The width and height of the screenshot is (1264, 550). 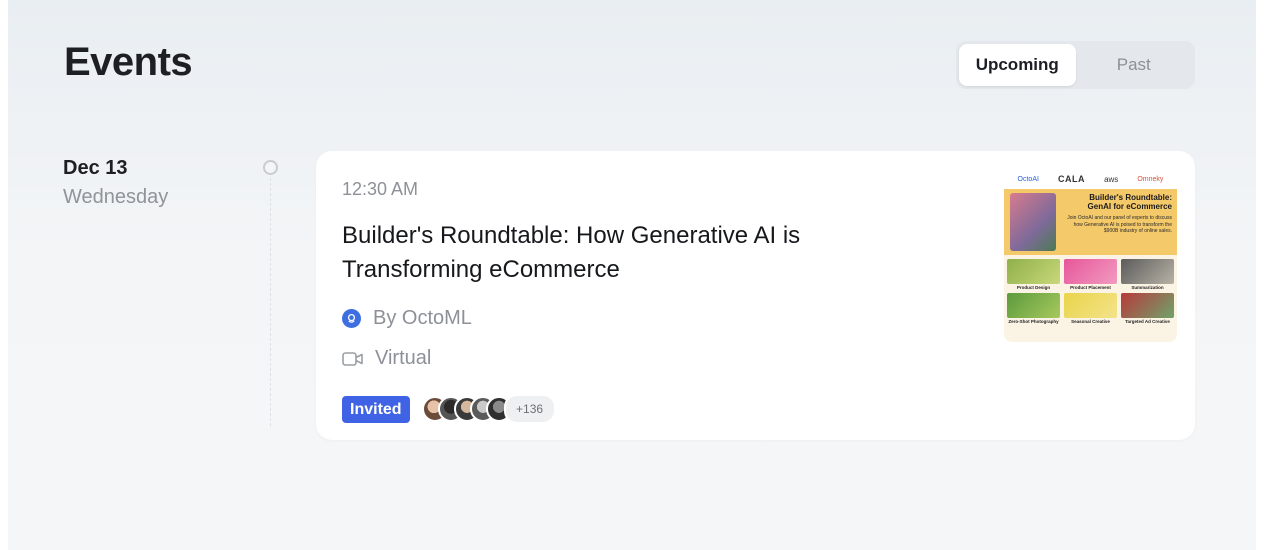 I want to click on past-tab: Past, so click(x=1134, y=65).